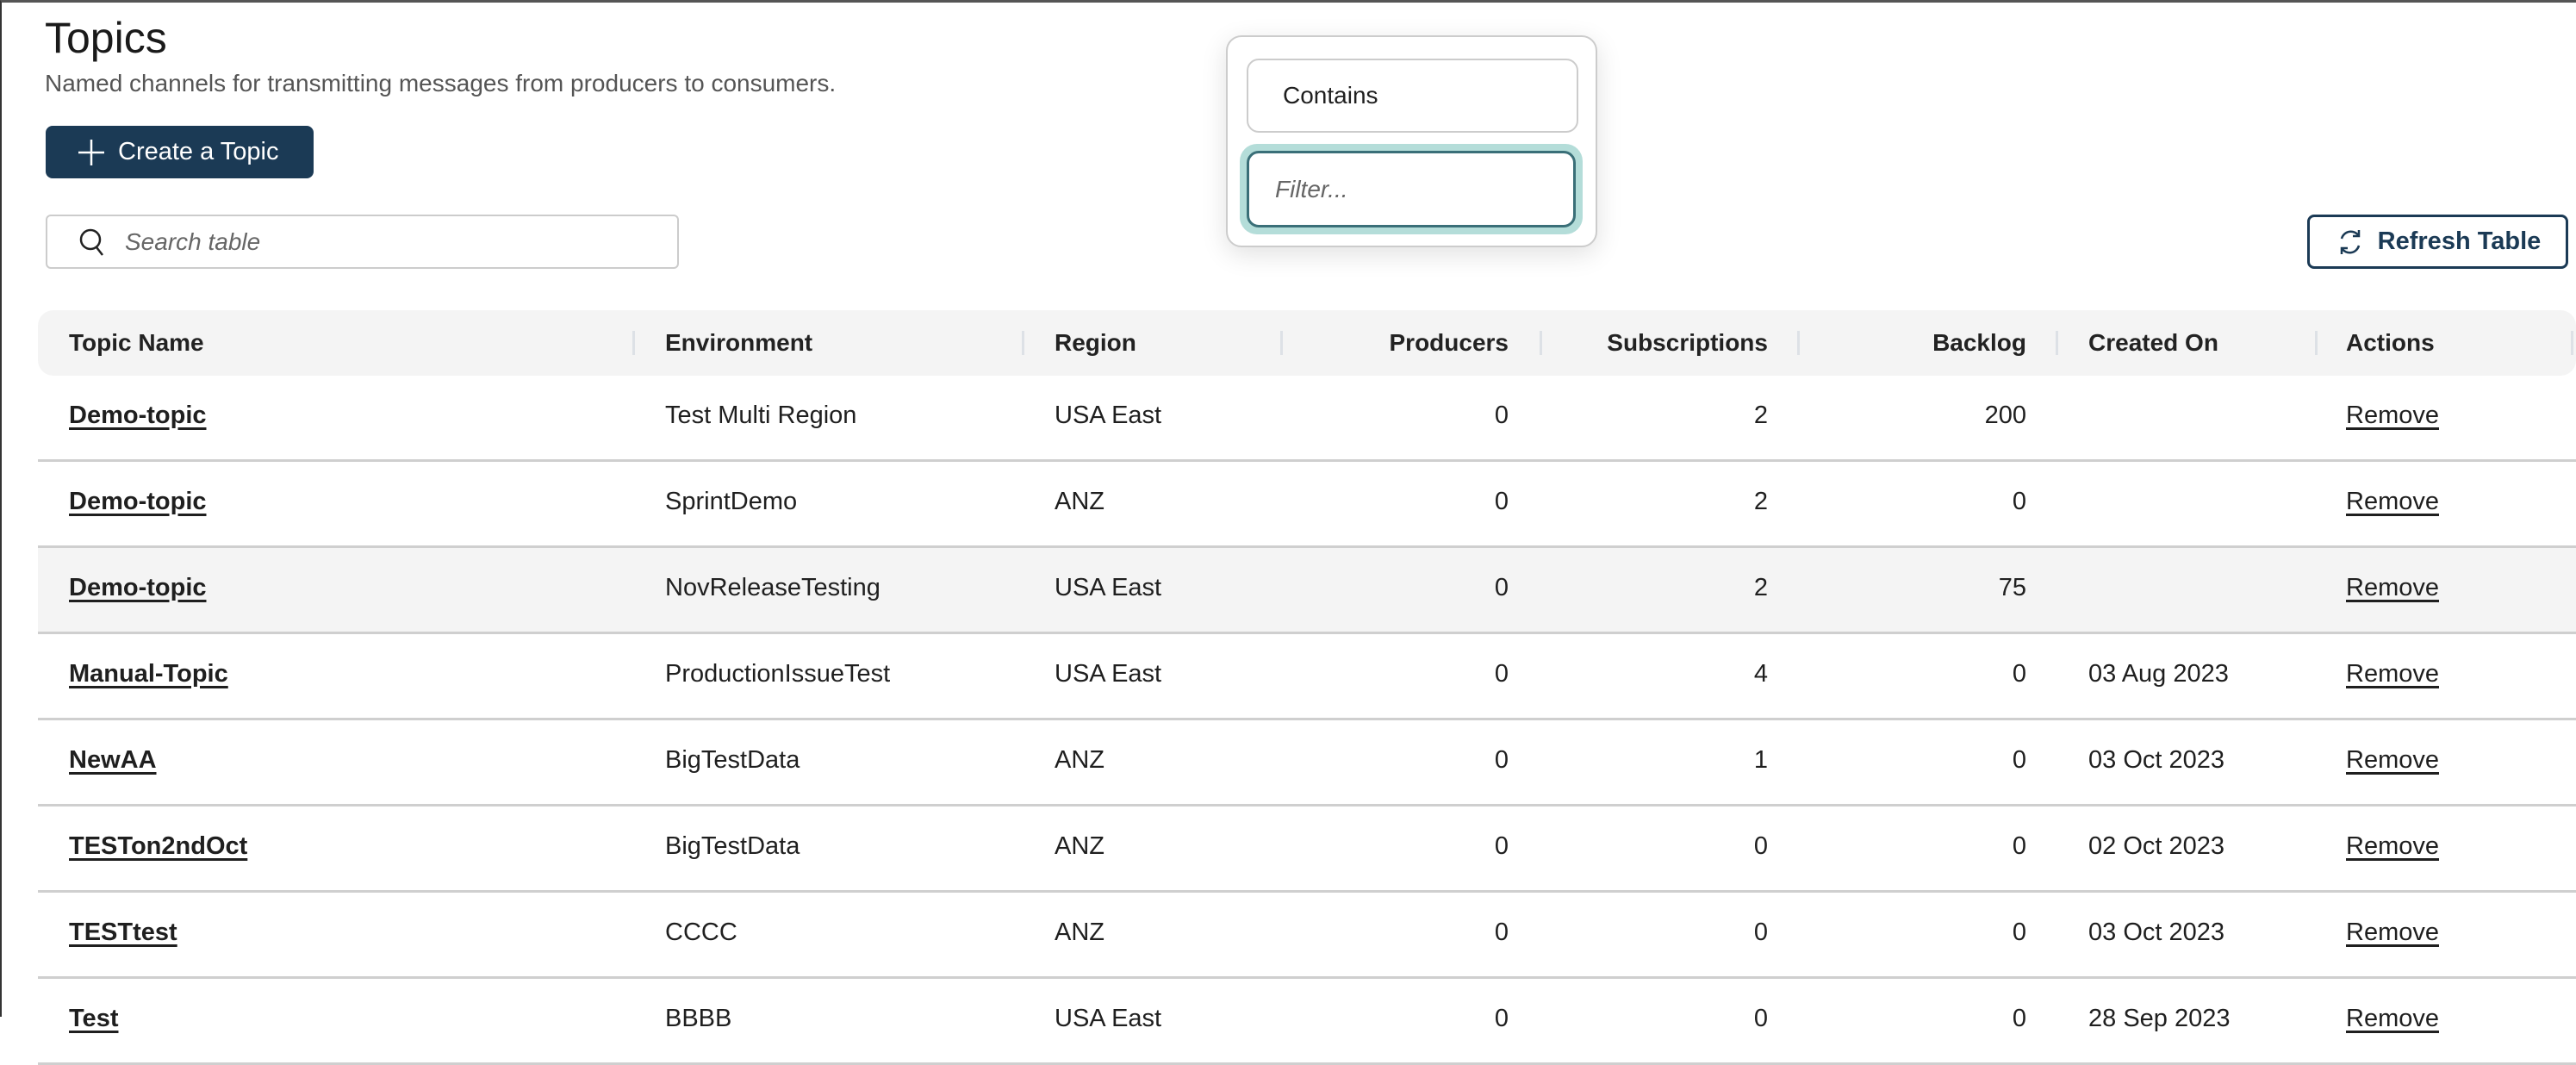  I want to click on column-header-producers: Producers, so click(1450, 343).